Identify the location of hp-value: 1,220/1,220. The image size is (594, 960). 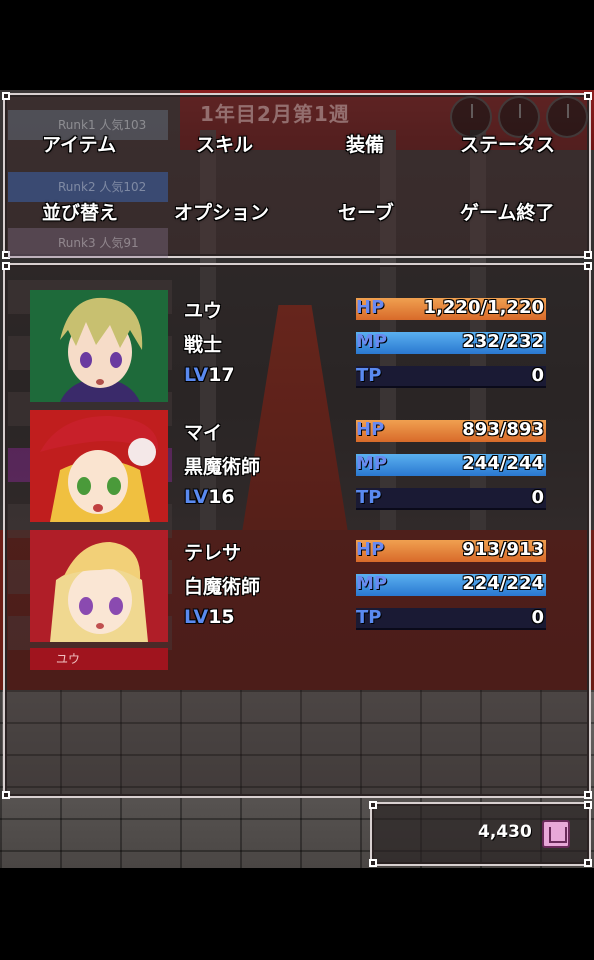
(483, 307).